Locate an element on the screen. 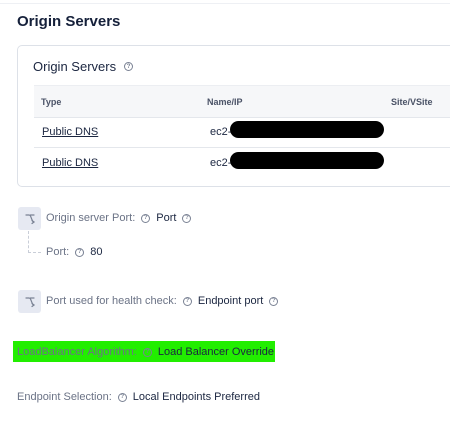 The width and height of the screenshot is (450, 424). origin-port-field: Origin server Port: Port is located at coordinates (119, 218).